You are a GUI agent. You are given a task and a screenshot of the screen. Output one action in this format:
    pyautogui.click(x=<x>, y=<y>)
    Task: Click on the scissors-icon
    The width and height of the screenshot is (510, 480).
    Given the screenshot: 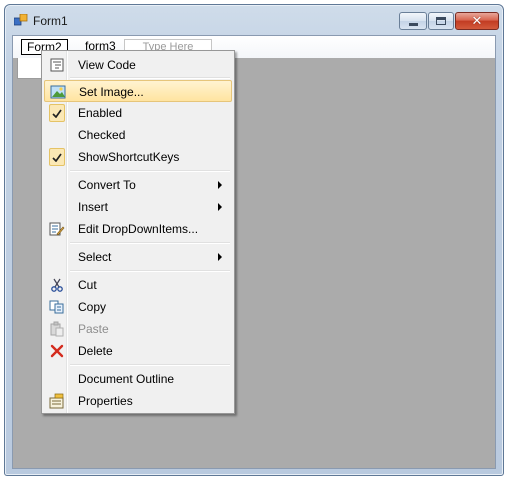 What is the action you would take?
    pyautogui.click(x=57, y=285)
    